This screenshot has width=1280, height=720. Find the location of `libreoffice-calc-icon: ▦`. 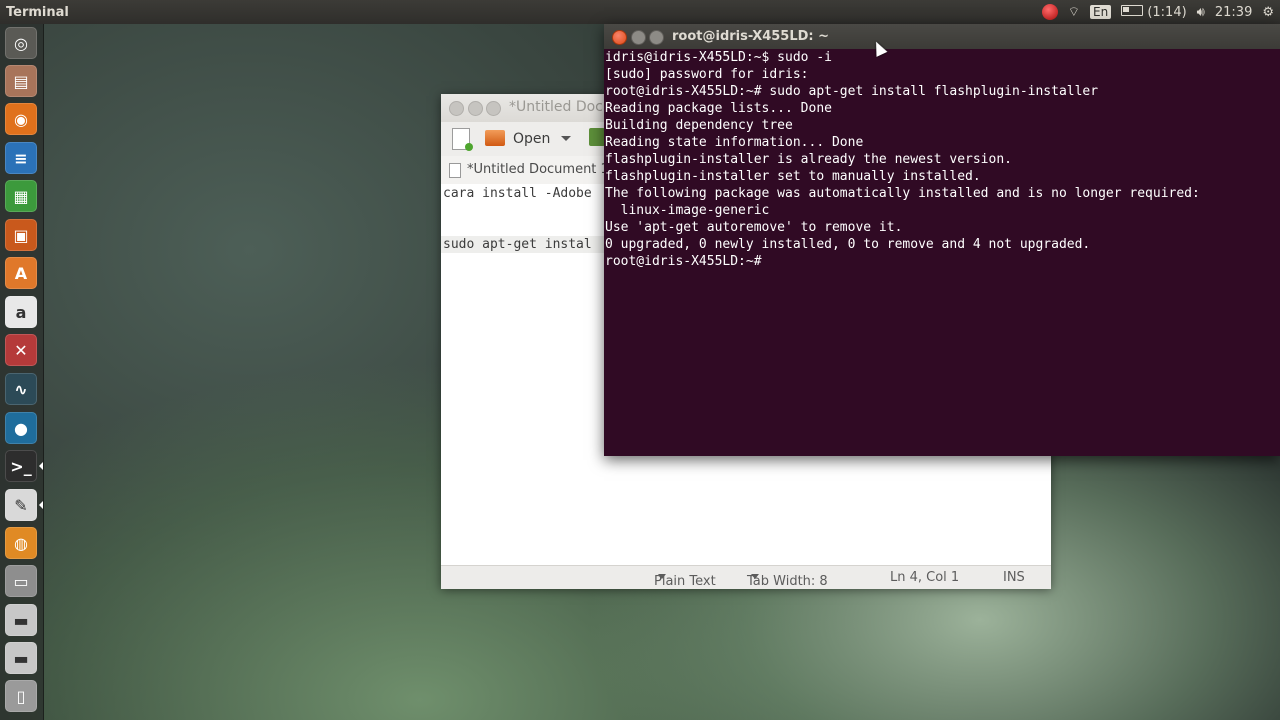

libreoffice-calc-icon: ▦ is located at coordinates (21, 196).